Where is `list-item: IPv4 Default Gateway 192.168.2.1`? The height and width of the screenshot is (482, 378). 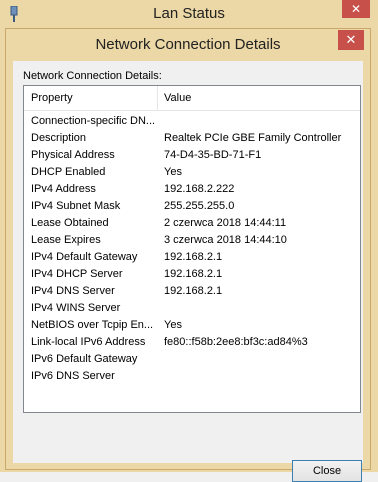 list-item: IPv4 Default Gateway 192.168.2.1 is located at coordinates (192, 257).